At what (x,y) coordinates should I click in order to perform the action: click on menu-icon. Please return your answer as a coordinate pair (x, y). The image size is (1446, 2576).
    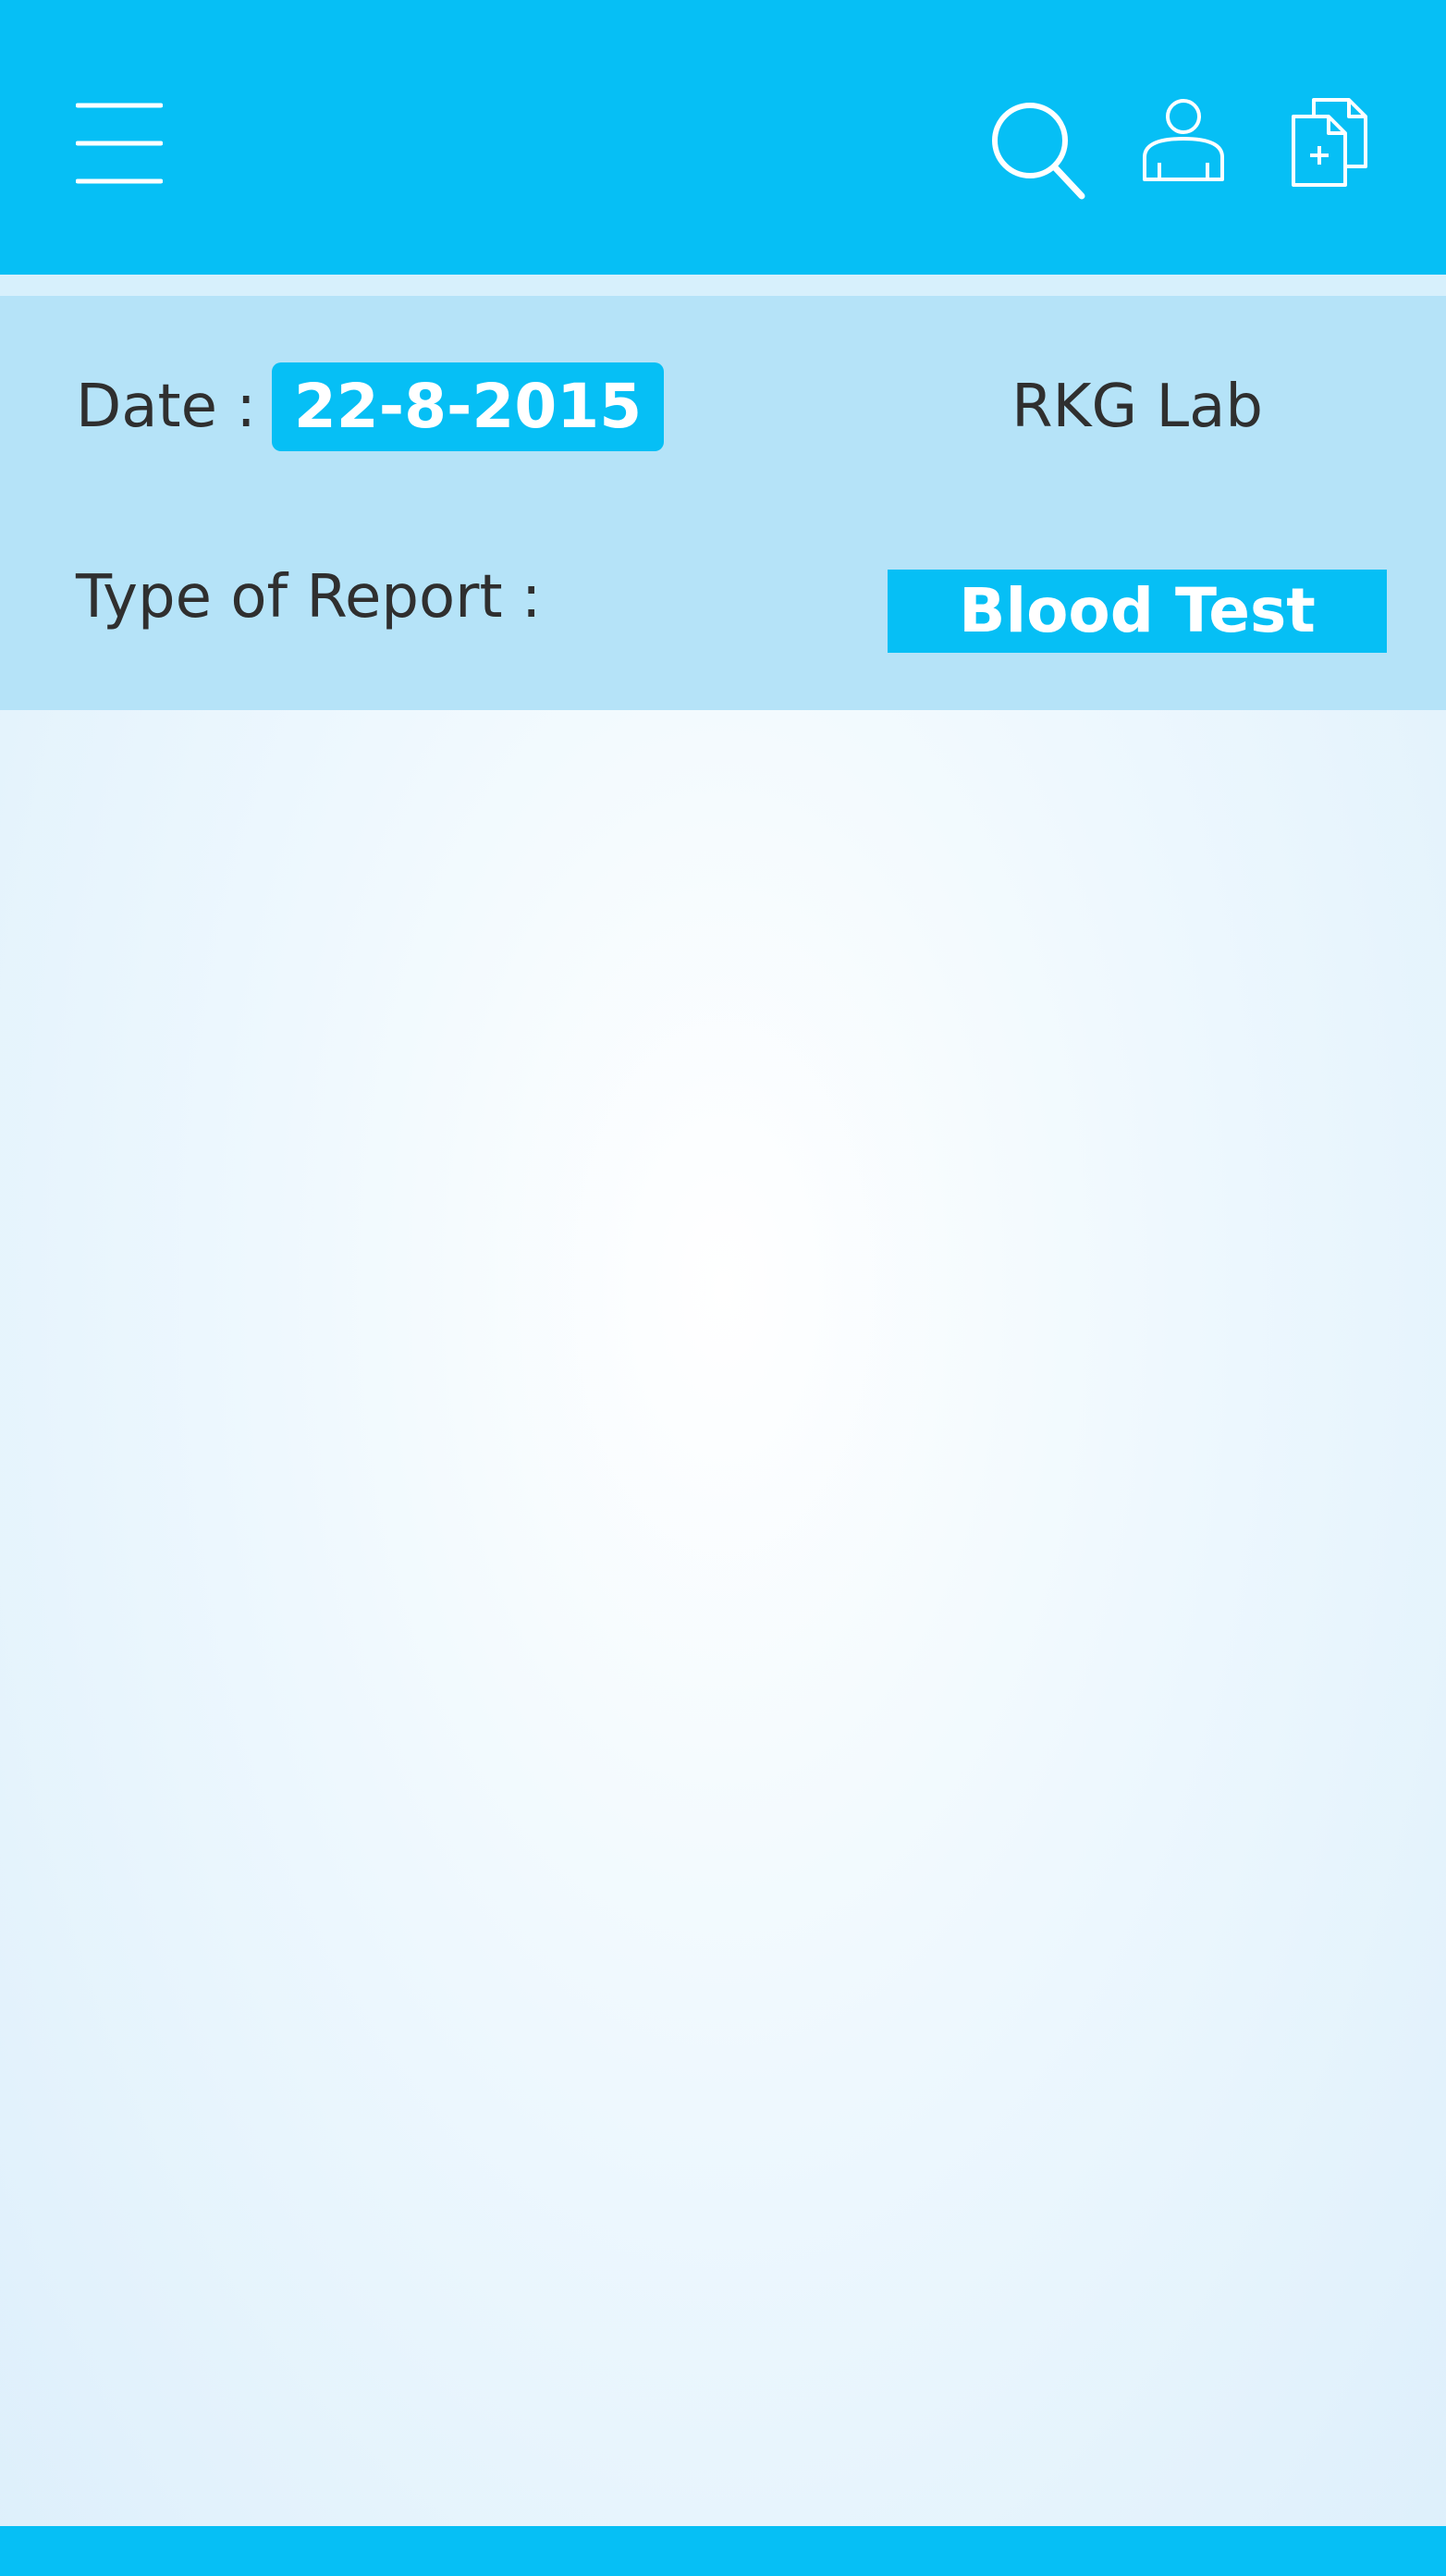
    Looking at the image, I should click on (119, 143).